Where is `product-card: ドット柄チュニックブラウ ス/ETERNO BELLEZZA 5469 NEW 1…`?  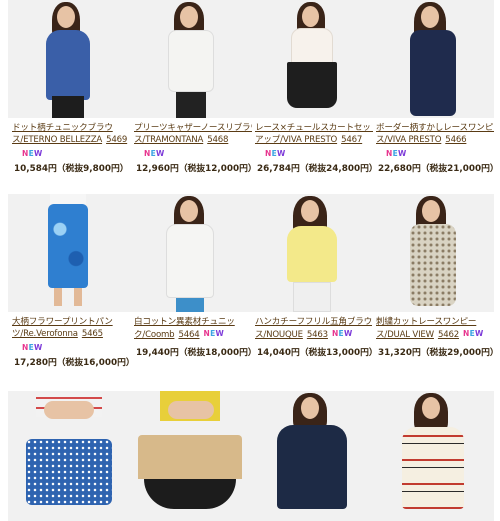 product-card: ドット柄チュニックブラウ ス/ETERNO BELLEZZA 5469 NEW 1… is located at coordinates (69, 87).